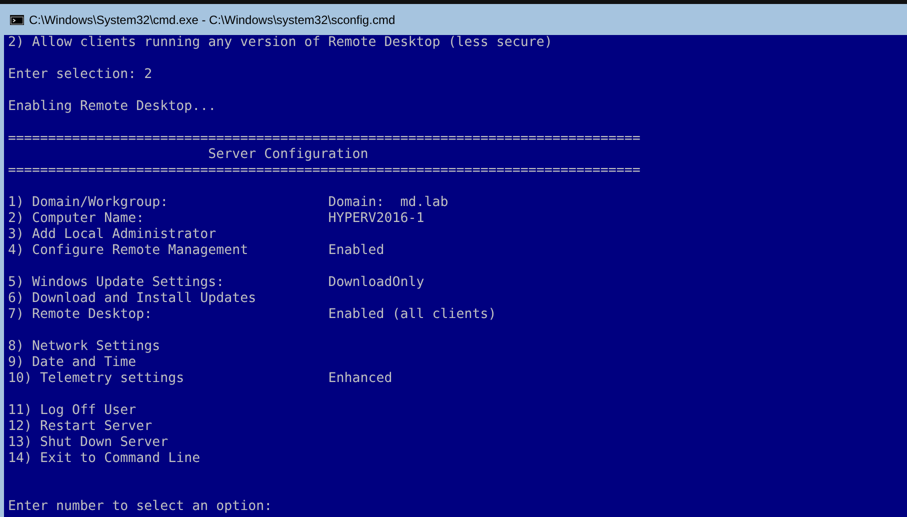 The width and height of the screenshot is (907, 517). What do you see at coordinates (376, 283) in the screenshot?
I see `option-status: DownloadOnly` at bounding box center [376, 283].